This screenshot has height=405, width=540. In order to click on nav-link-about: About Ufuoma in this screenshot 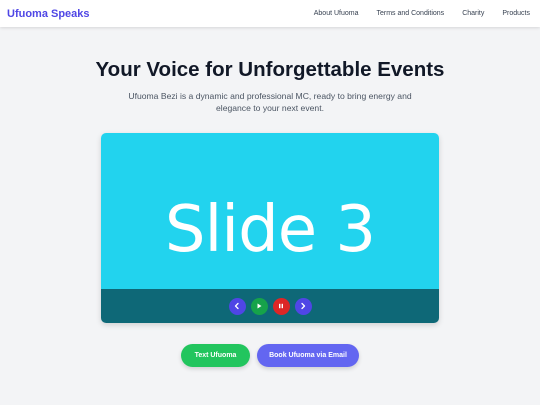, I will do `click(336, 13)`.